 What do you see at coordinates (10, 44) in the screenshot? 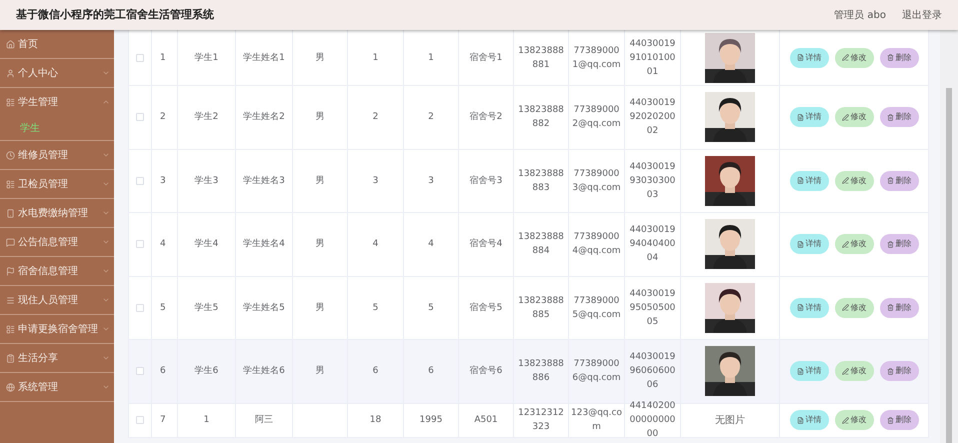
I see `home-icon` at bounding box center [10, 44].